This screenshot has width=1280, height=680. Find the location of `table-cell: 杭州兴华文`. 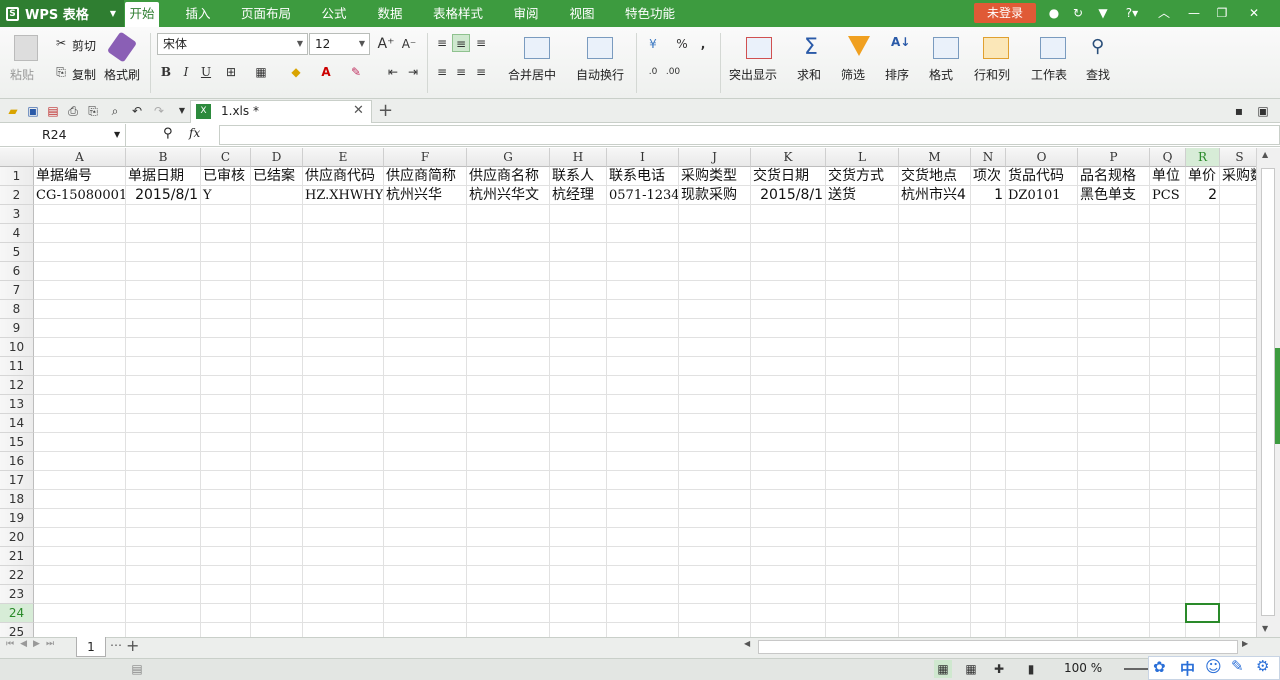

table-cell: 杭州兴华文 is located at coordinates (508, 195).